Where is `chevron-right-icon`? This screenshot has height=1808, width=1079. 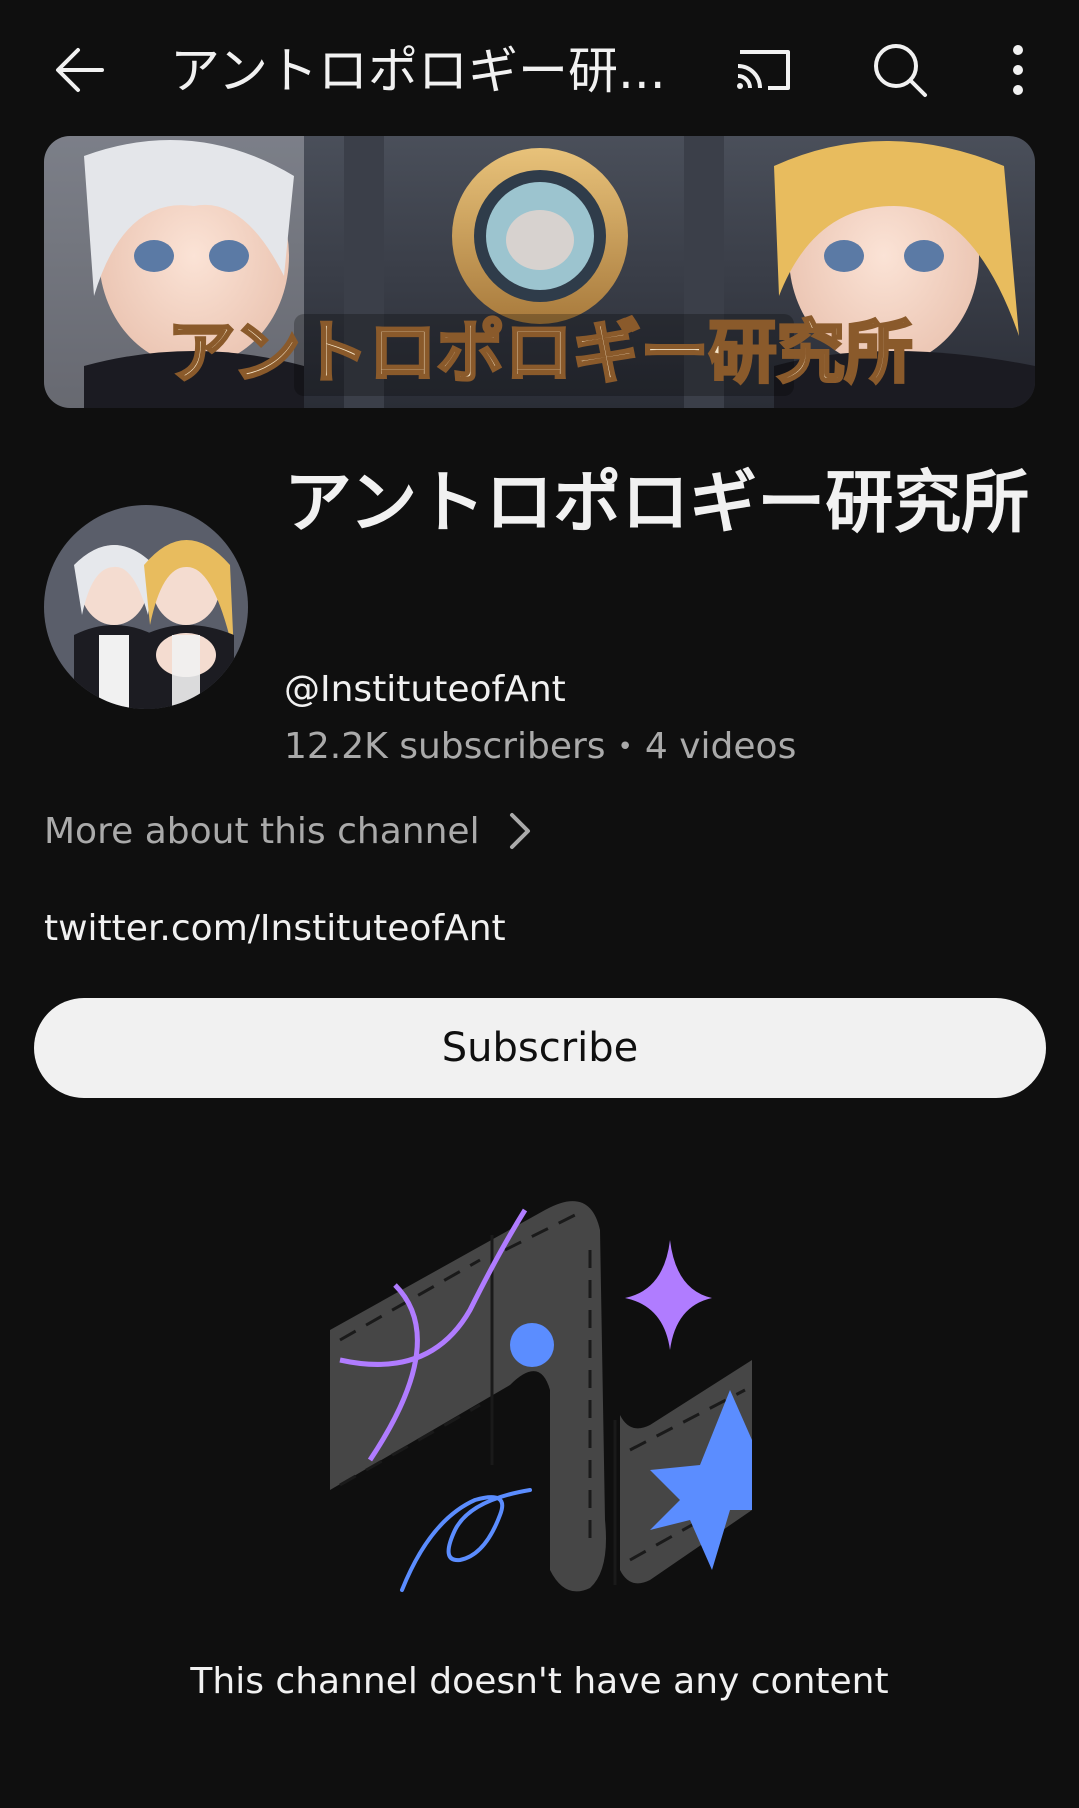
chevron-right-icon is located at coordinates (519, 831).